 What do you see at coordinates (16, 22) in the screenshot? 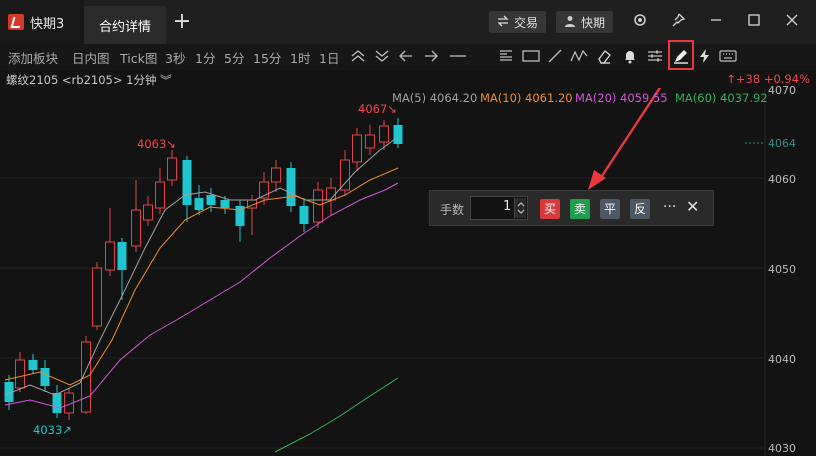
I see `app-logo-icon` at bounding box center [16, 22].